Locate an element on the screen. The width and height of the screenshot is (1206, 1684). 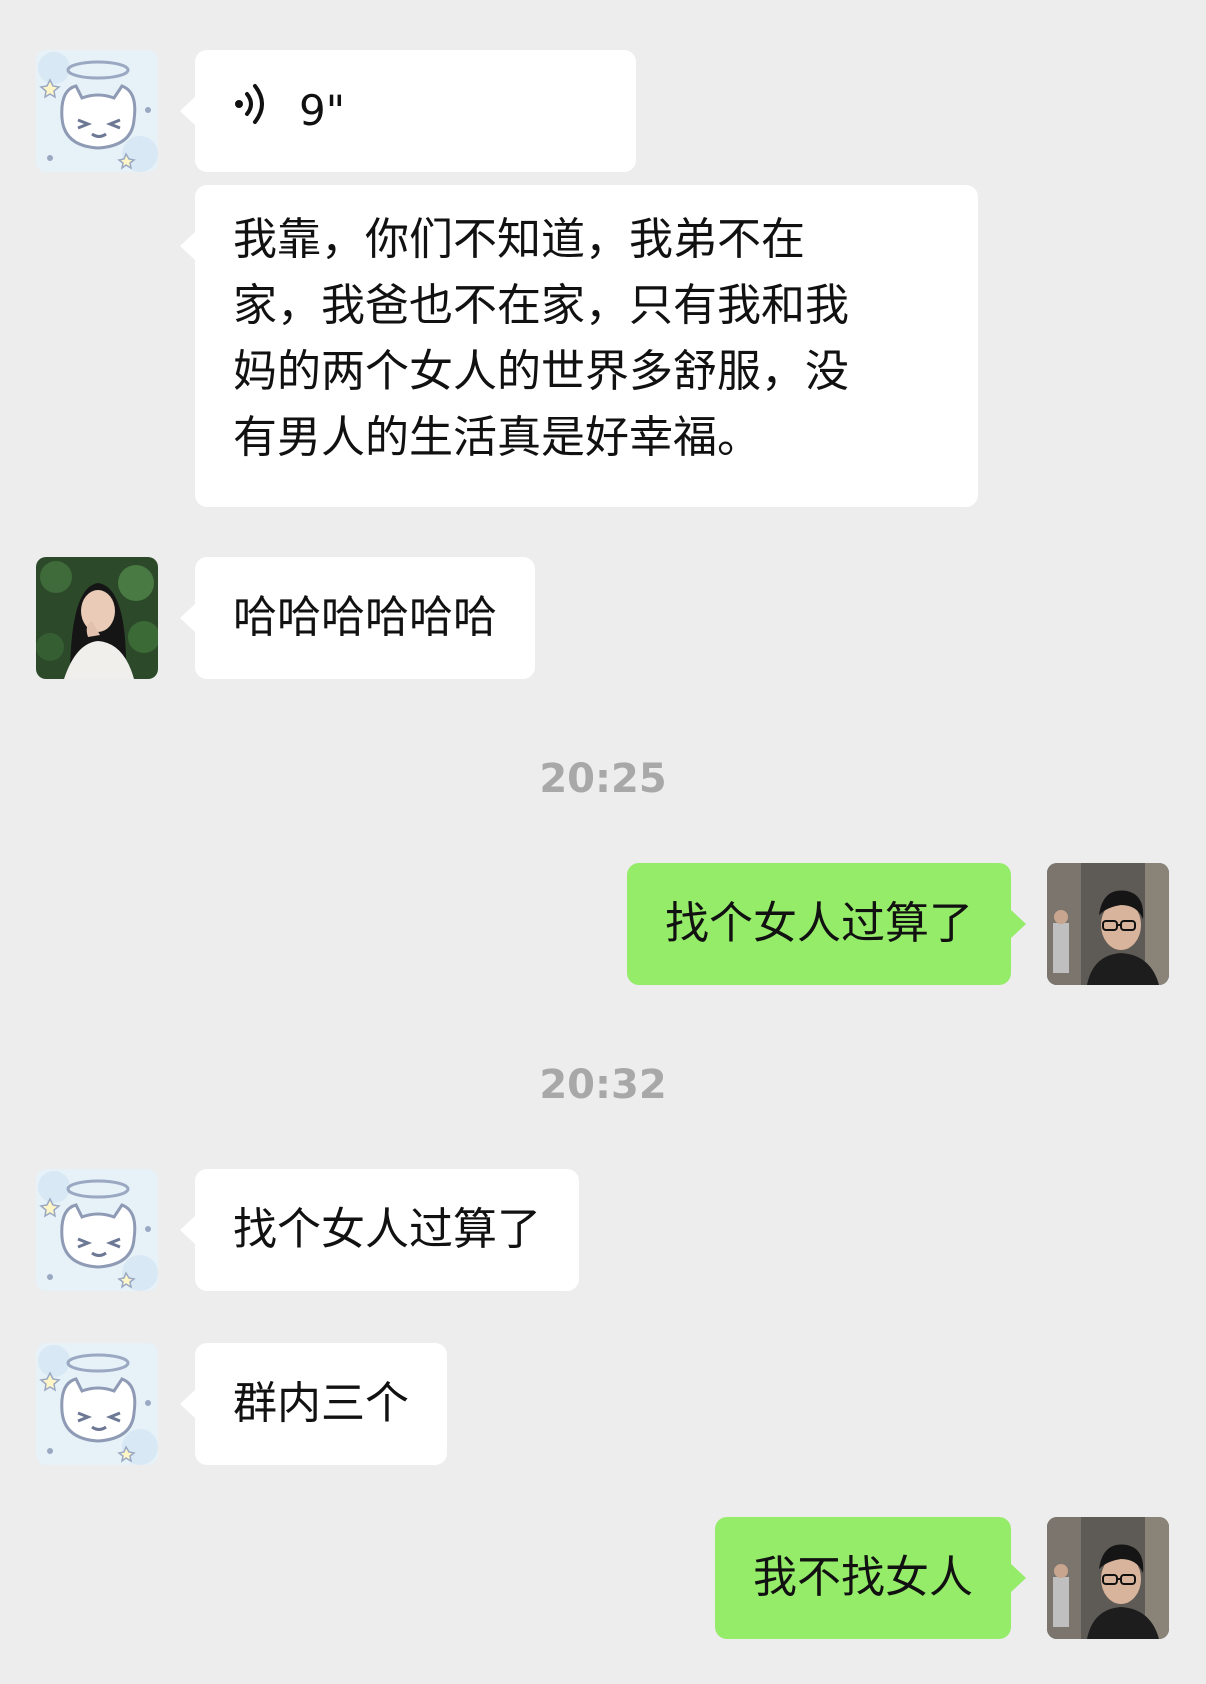
message-line: 我靠，你们不知道，我弟不在 is located at coordinates (519, 239).